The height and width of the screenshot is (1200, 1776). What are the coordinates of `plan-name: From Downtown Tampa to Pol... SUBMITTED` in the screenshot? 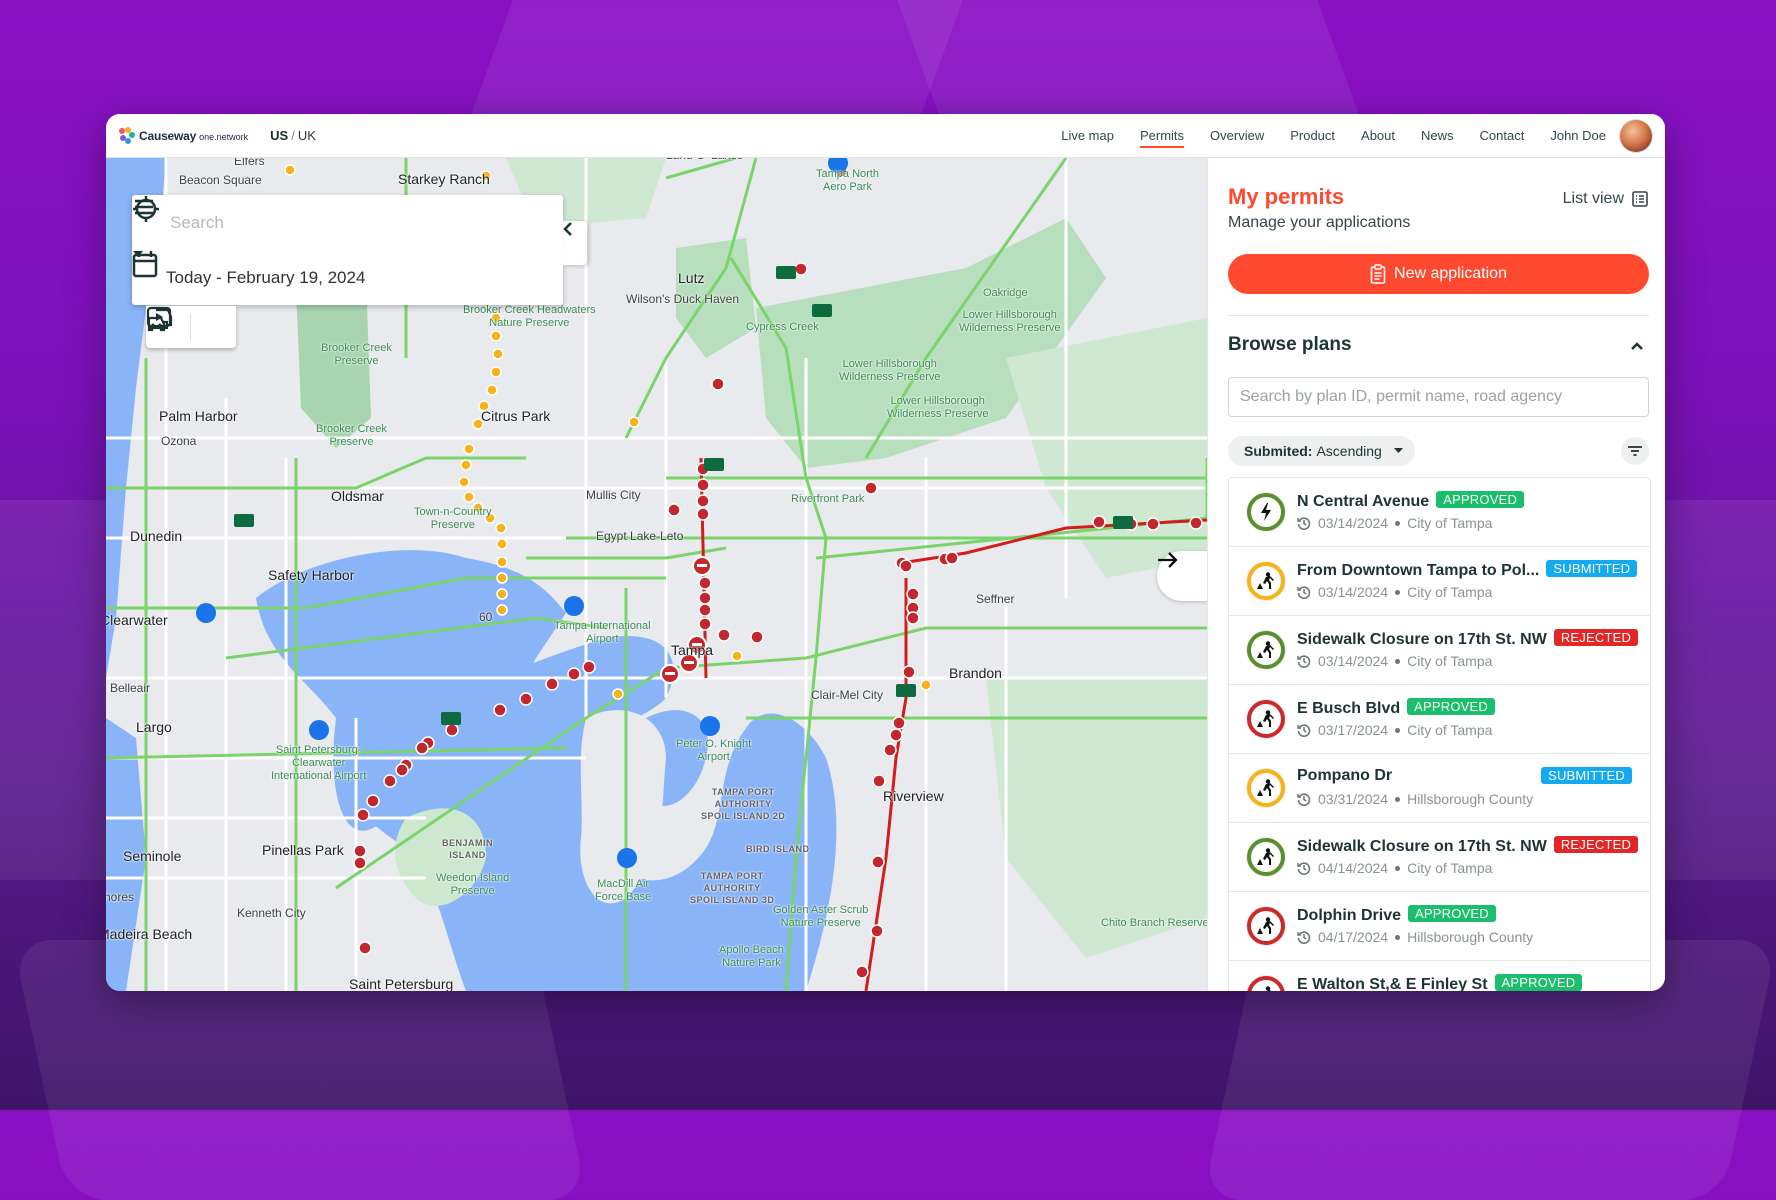 It's located at (1467, 570).